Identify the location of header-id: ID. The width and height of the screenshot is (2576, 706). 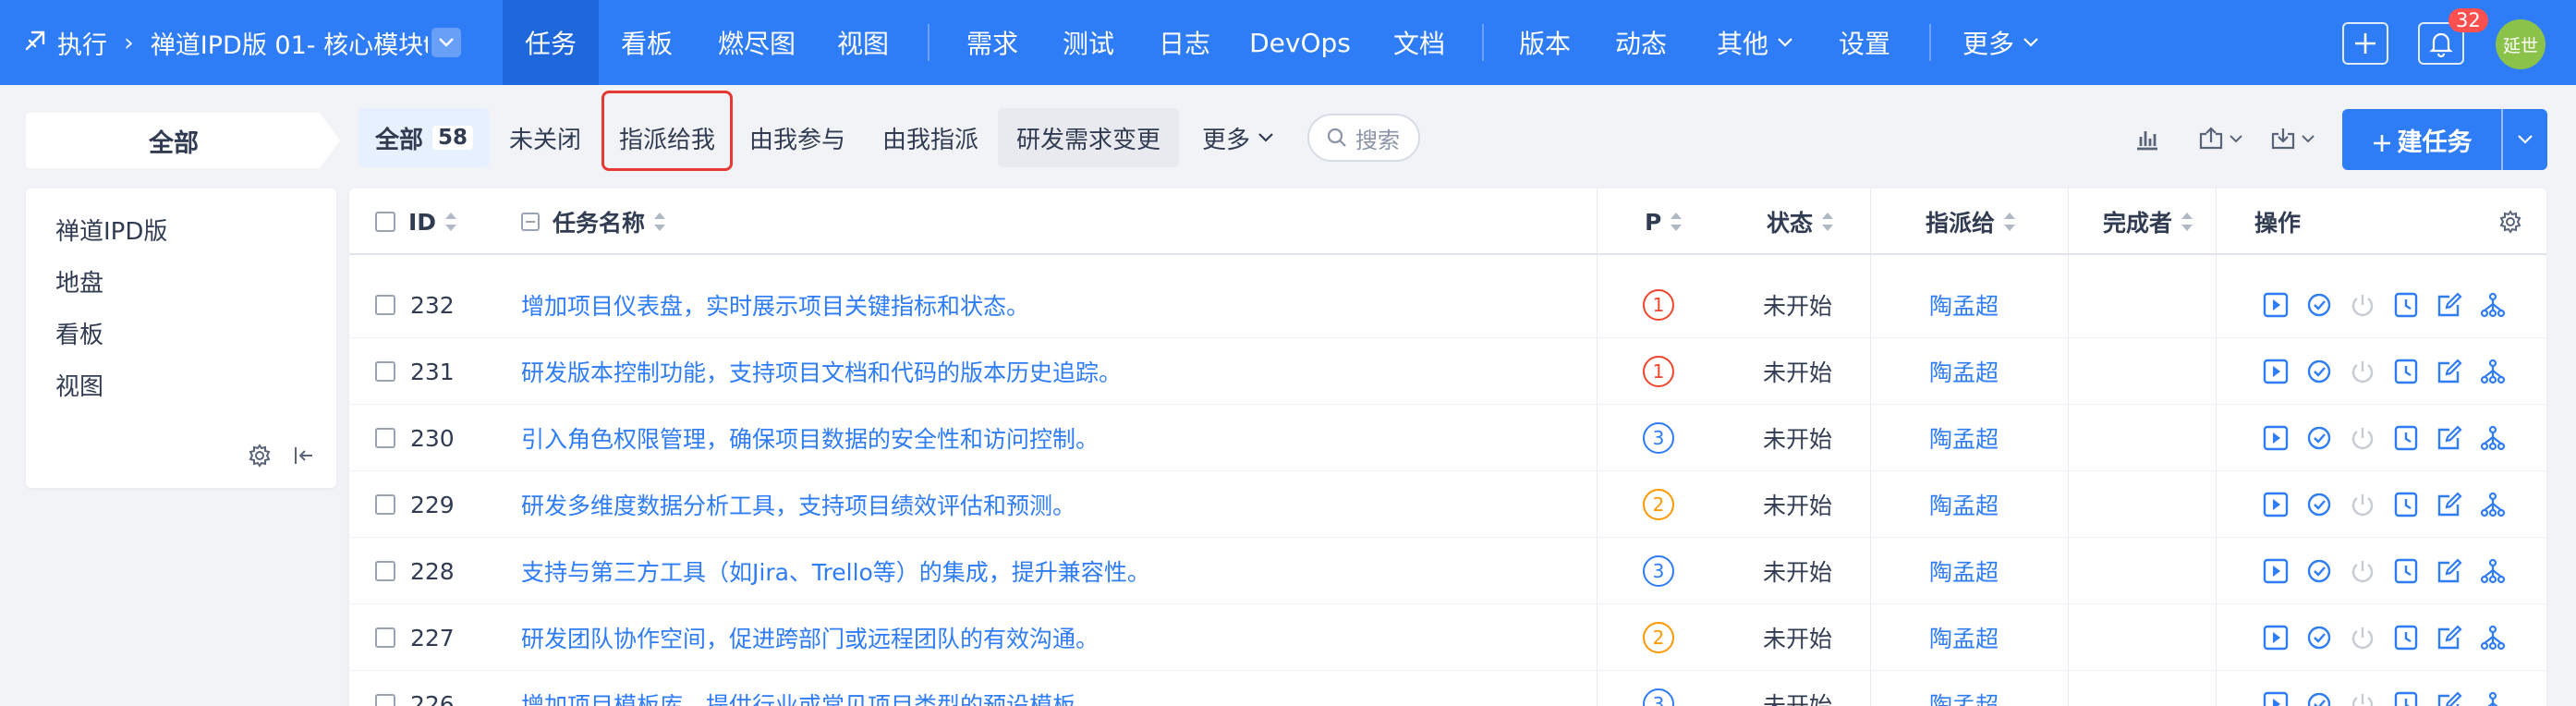
(416, 222).